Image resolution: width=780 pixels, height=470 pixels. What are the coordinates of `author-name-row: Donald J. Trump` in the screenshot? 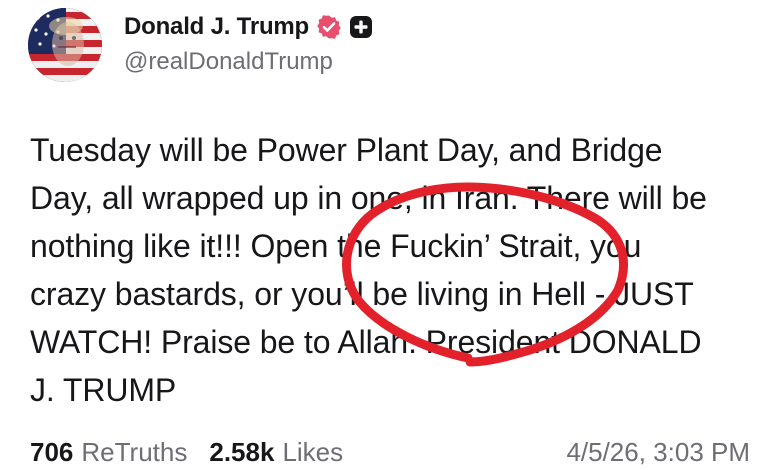 It's located at (248, 27).